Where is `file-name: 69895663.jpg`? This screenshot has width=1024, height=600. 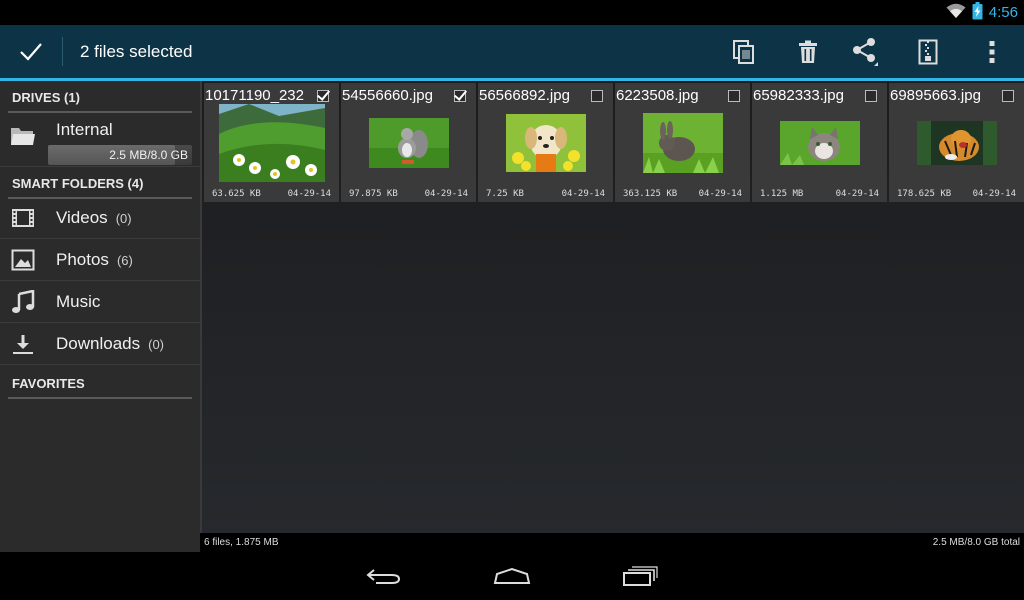
file-name: 69895663.jpg is located at coordinates (935, 95).